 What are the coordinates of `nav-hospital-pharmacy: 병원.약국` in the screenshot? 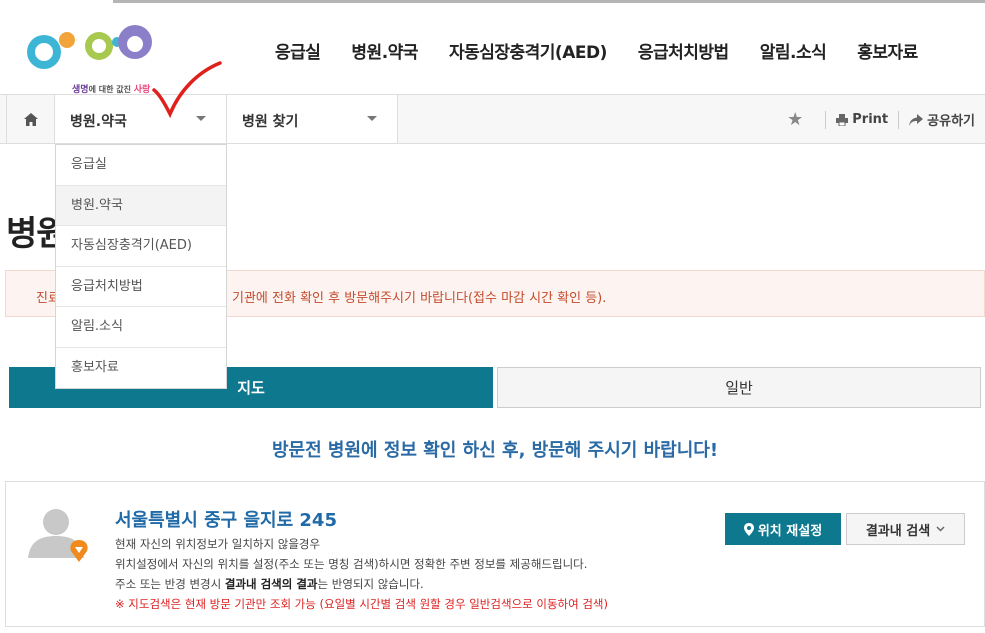 It's located at (384, 50).